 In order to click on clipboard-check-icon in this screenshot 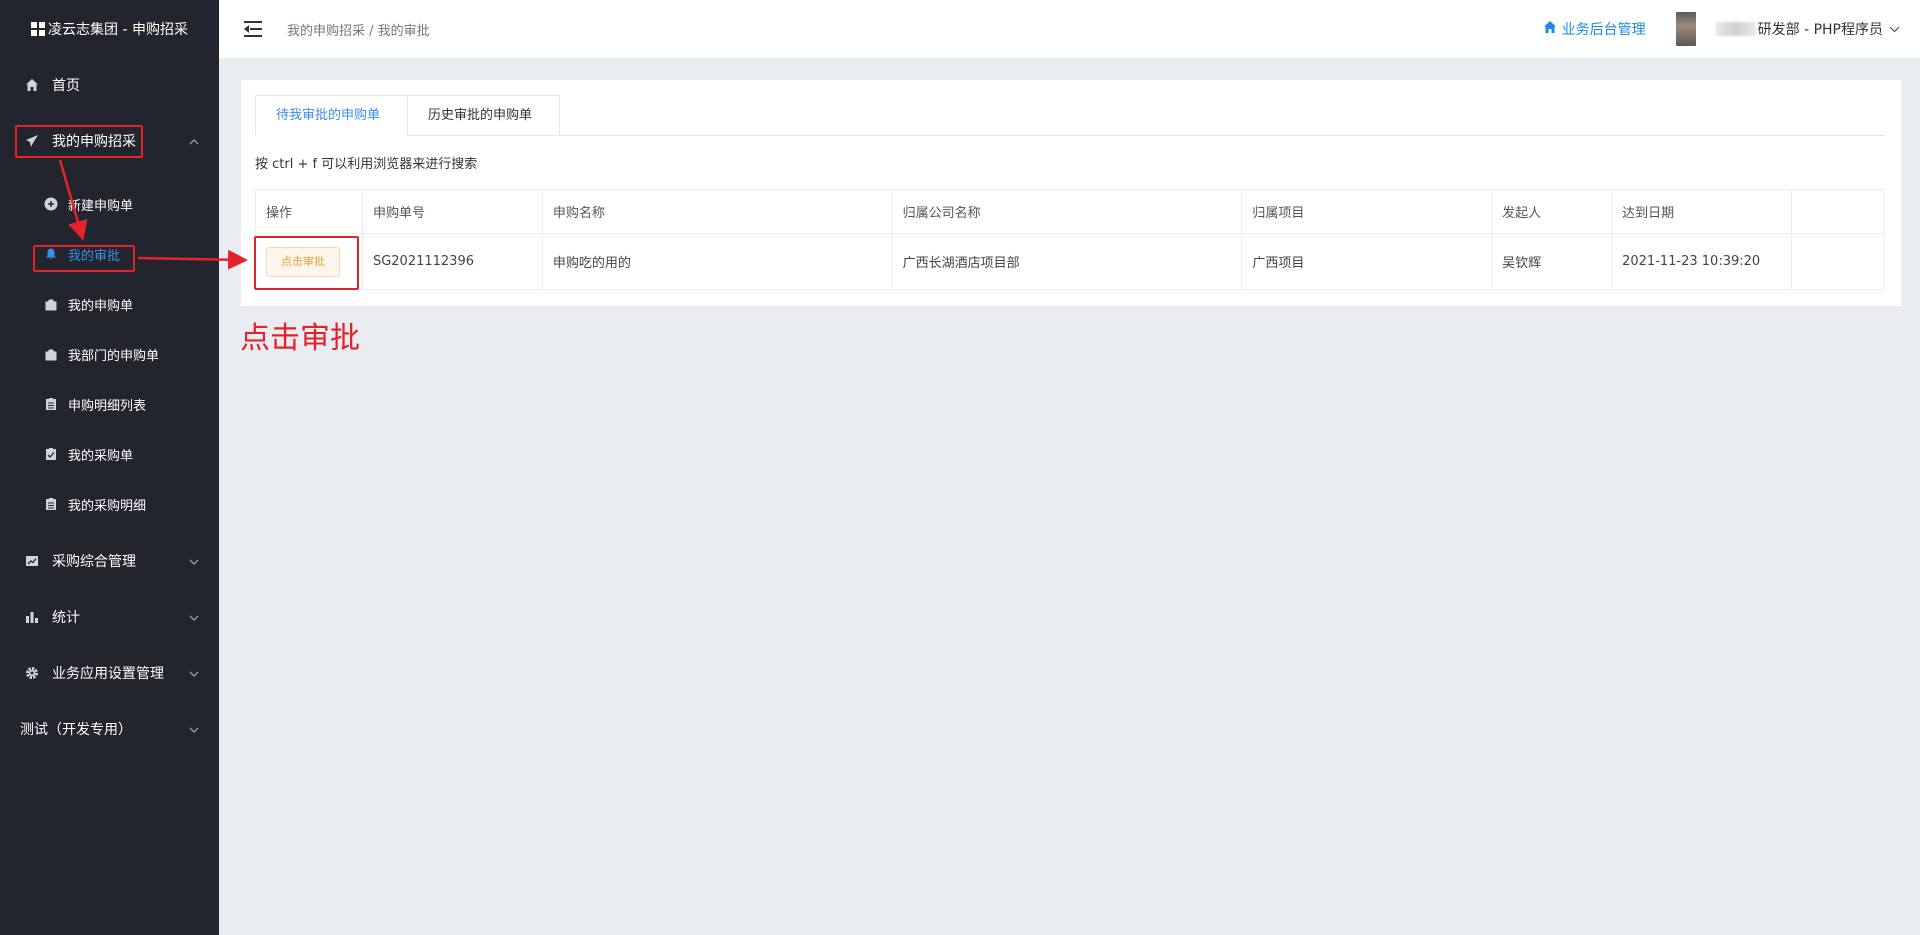, I will do `click(51, 454)`.